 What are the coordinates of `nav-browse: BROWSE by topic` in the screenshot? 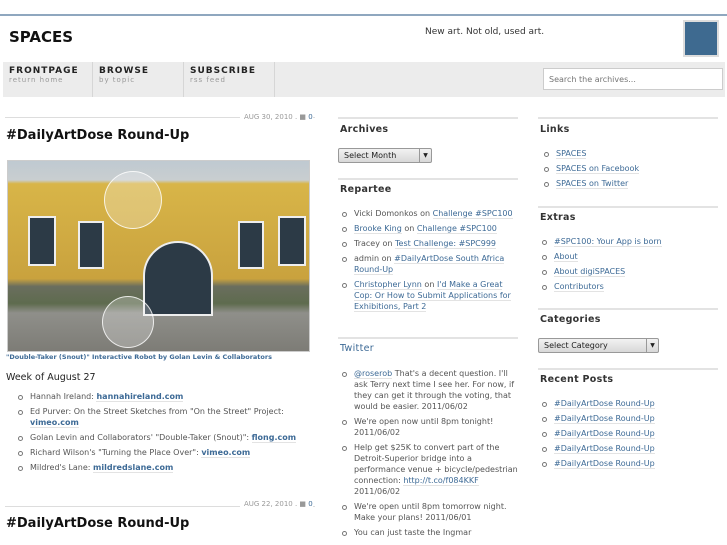 It's located at (138, 79).